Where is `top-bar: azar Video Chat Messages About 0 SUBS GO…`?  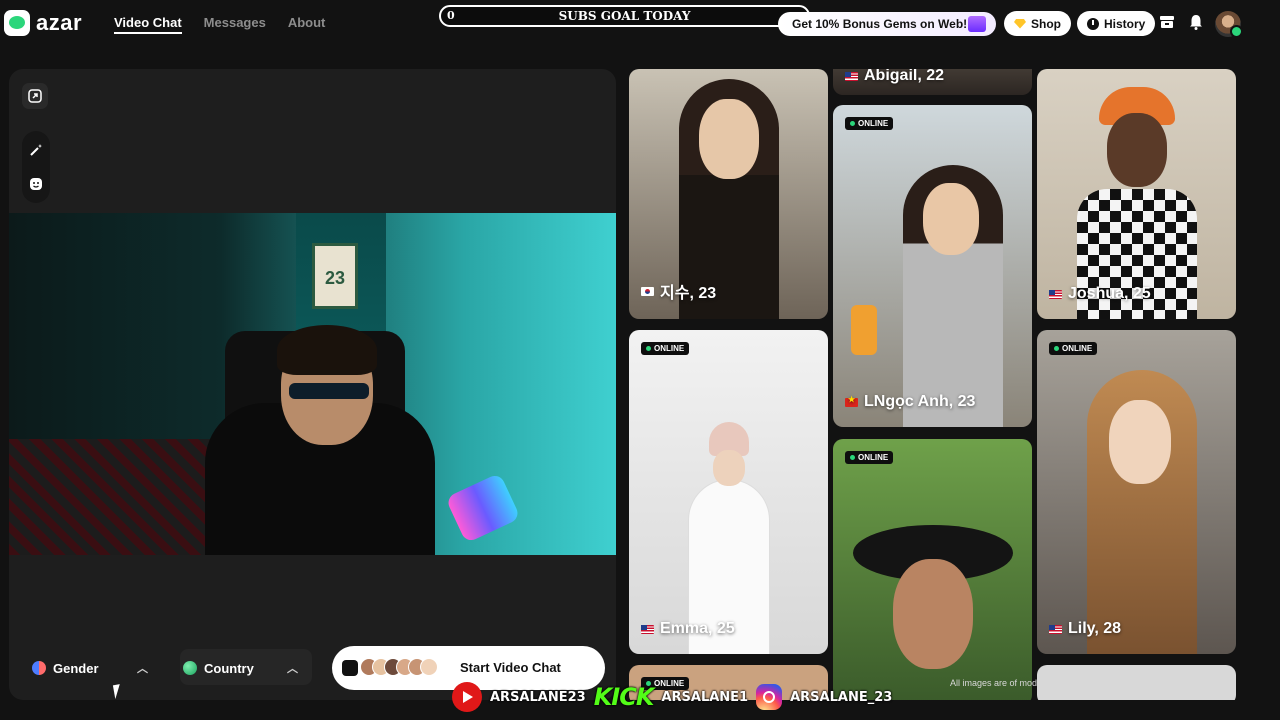
top-bar: azar Video Chat Messages About 0 SUBS GO… is located at coordinates (640, 24).